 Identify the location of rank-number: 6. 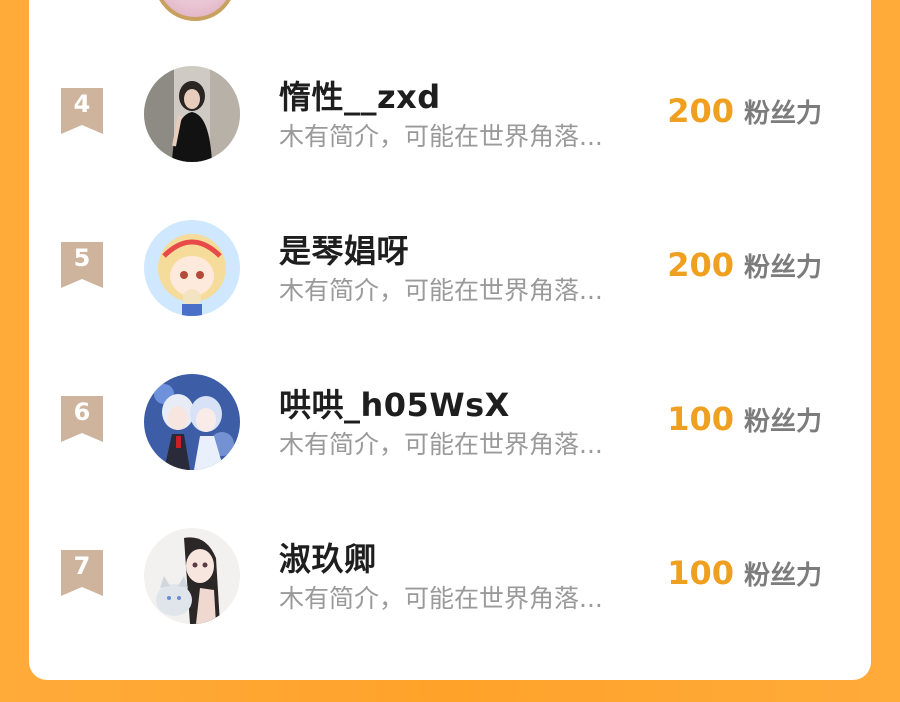
(82, 412).